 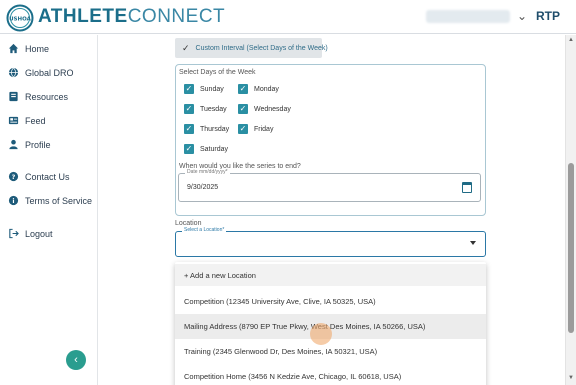 I want to click on sidebar-item-label: Resources, so click(x=47, y=96).